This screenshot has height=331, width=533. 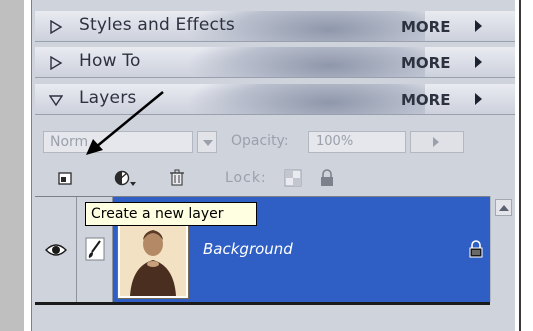 What do you see at coordinates (118, 142) in the screenshot?
I see `blend-mode-select: Norm` at bounding box center [118, 142].